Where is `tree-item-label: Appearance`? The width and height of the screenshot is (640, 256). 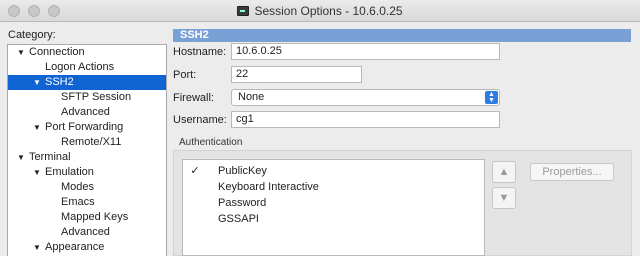
tree-item-label: Appearance is located at coordinates (75, 247).